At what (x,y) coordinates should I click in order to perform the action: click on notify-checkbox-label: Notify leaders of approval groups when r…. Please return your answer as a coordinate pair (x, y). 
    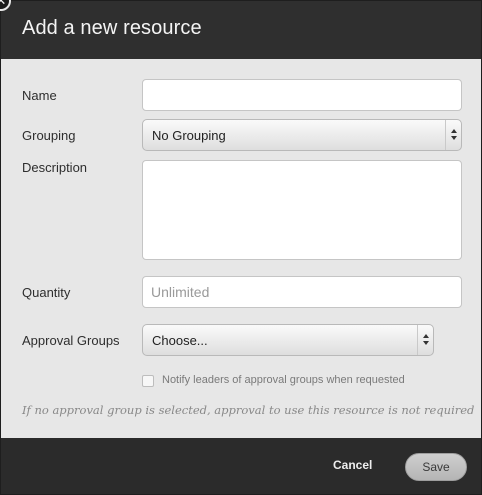
    Looking at the image, I should click on (283, 380).